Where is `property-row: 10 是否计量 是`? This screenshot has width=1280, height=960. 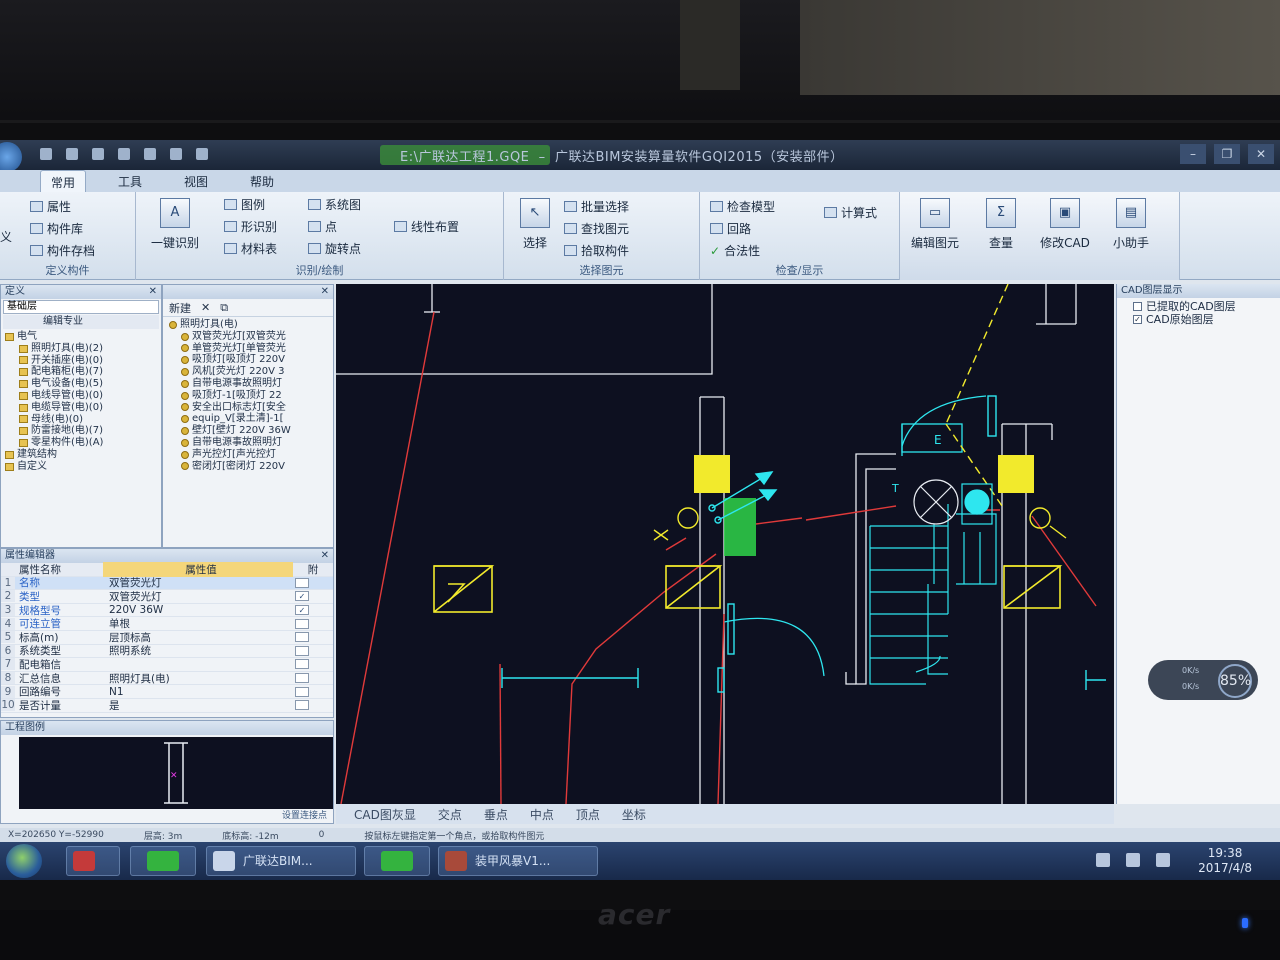 property-row: 10 是否计量 是 is located at coordinates (167, 706).